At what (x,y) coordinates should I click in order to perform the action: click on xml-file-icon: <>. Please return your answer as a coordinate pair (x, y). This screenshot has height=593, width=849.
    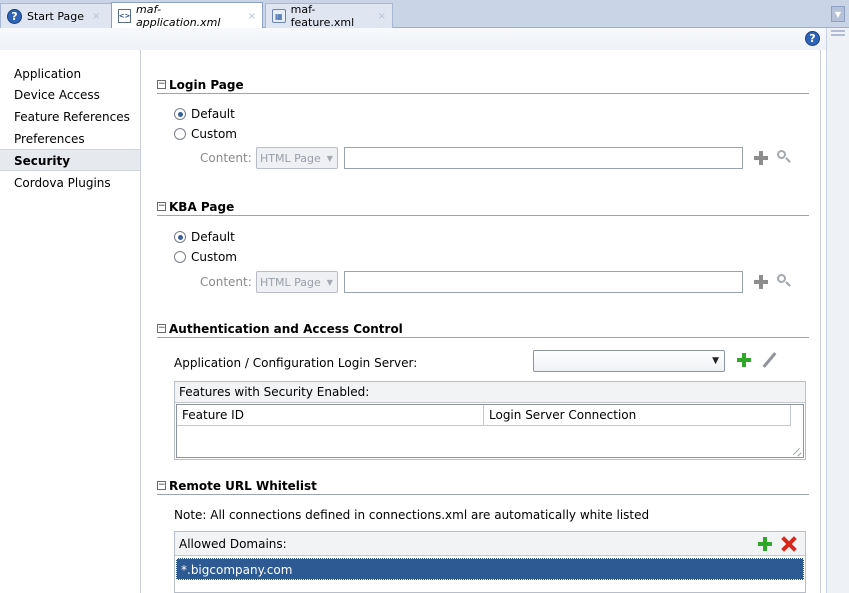
    Looking at the image, I should click on (124, 16).